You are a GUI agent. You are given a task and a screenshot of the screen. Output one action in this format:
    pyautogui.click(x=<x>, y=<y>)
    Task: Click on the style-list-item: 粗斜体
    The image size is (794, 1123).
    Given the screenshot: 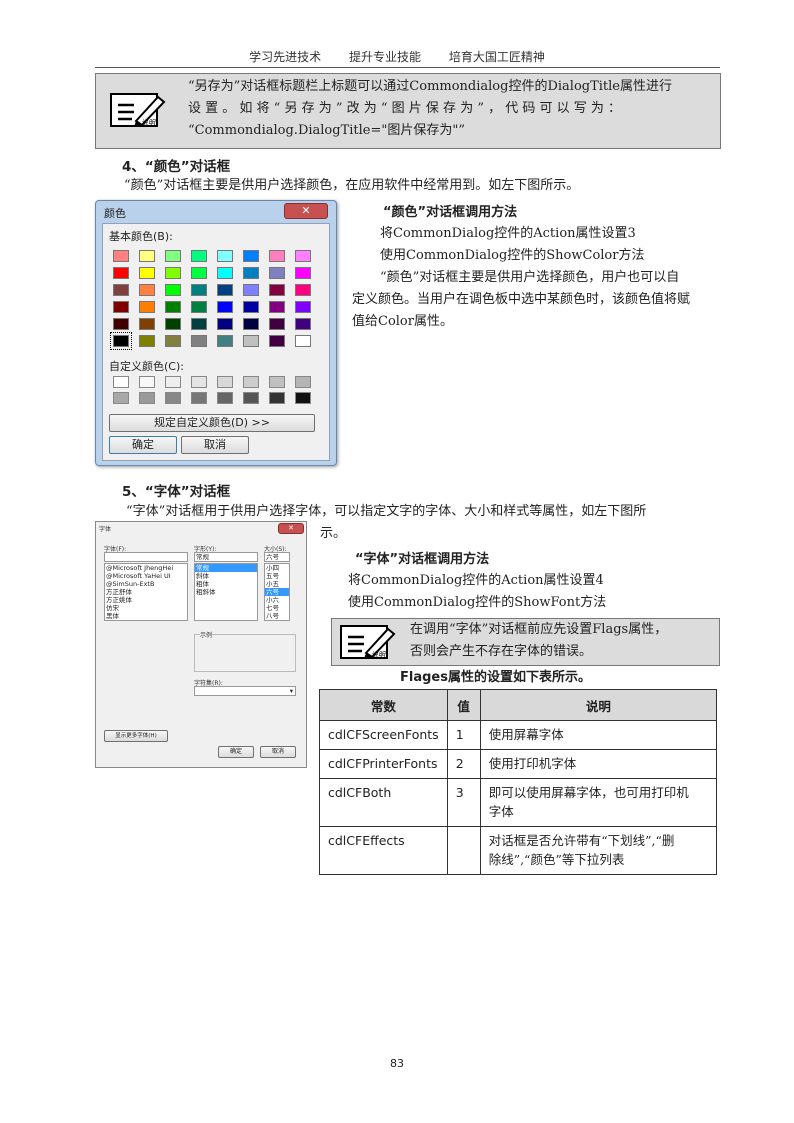 What is the action you would take?
    pyautogui.click(x=226, y=592)
    